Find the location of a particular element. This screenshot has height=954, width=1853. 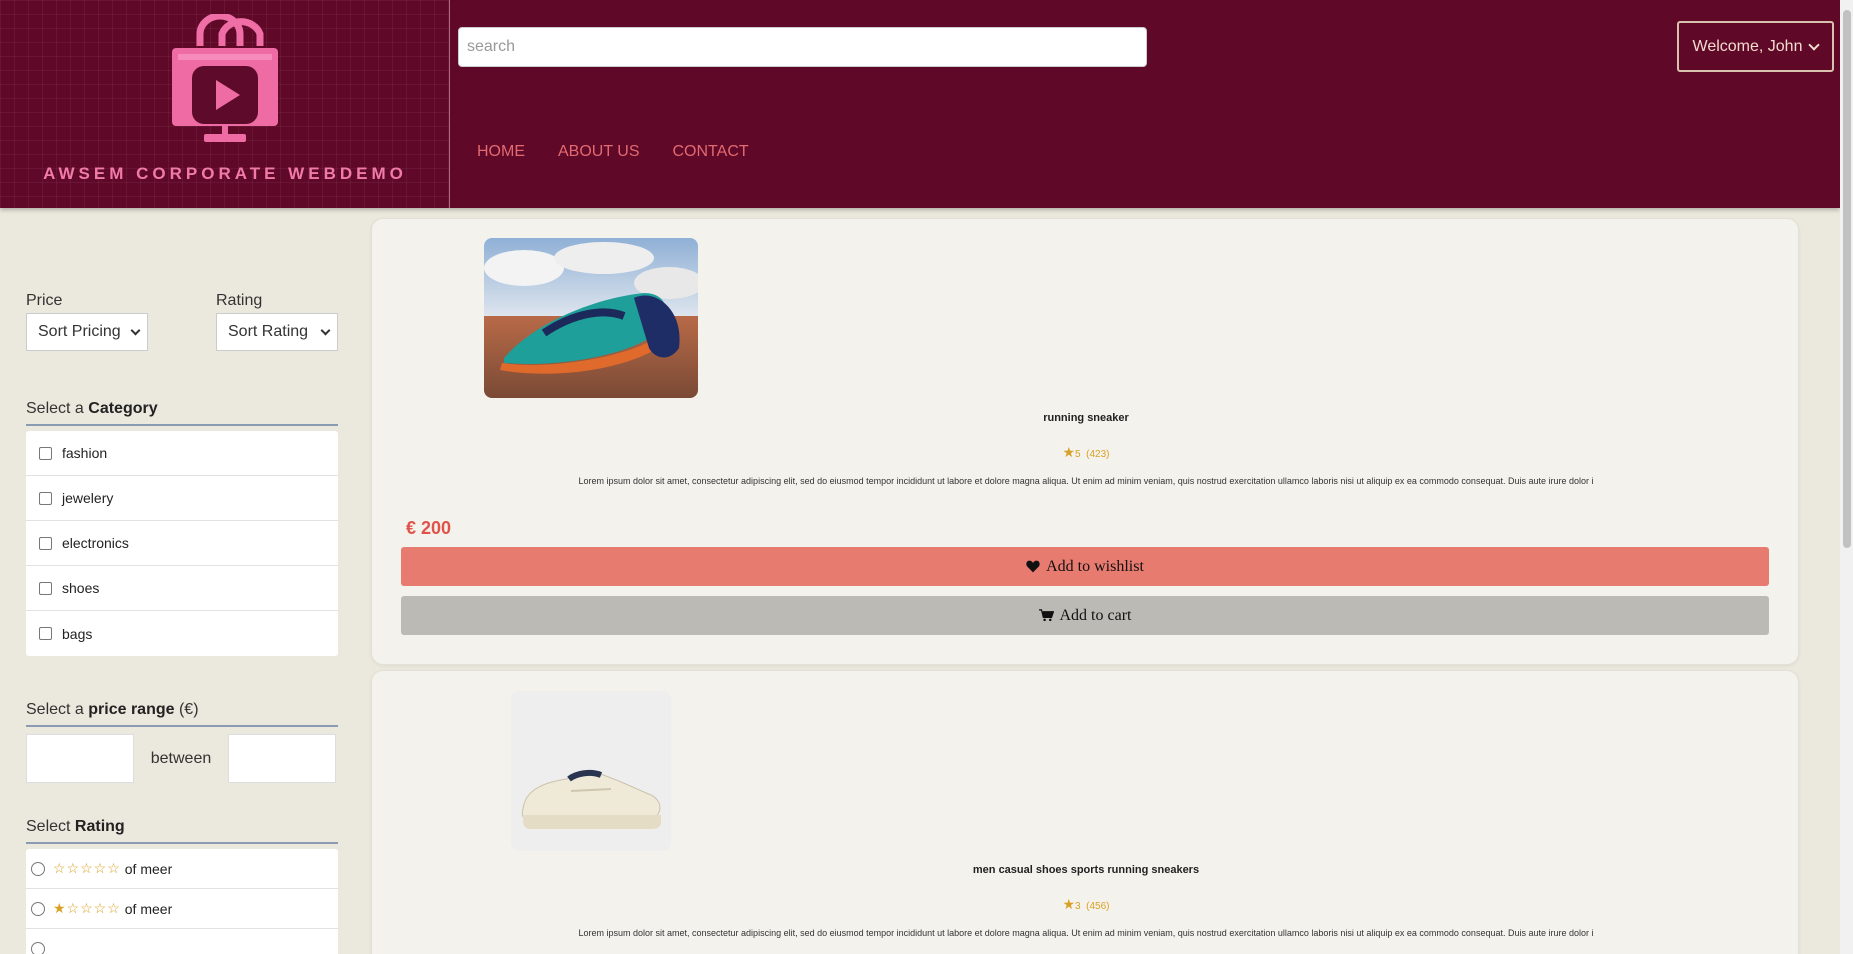

page-scrollbar is located at coordinates (1846, 477).